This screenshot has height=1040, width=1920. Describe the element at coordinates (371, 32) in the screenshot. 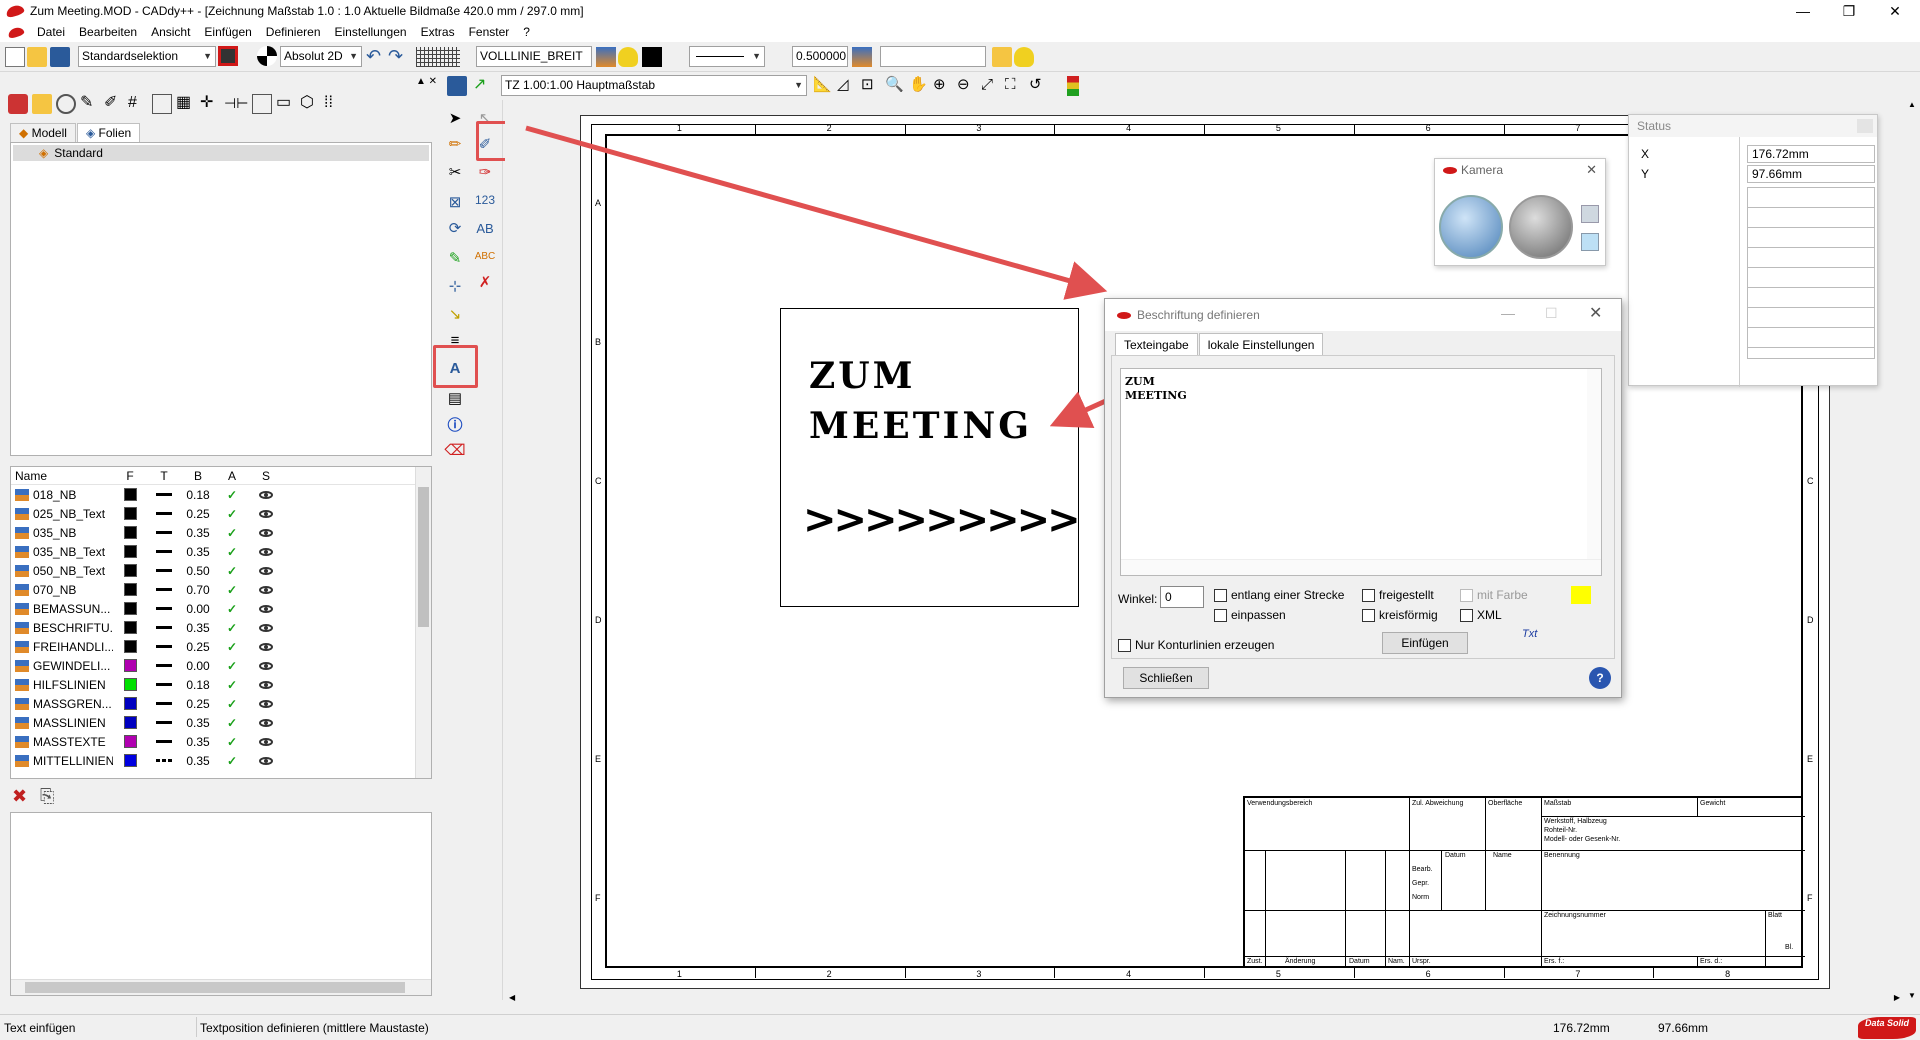

I see `menu-einstellungen: Einstellungen` at that location.